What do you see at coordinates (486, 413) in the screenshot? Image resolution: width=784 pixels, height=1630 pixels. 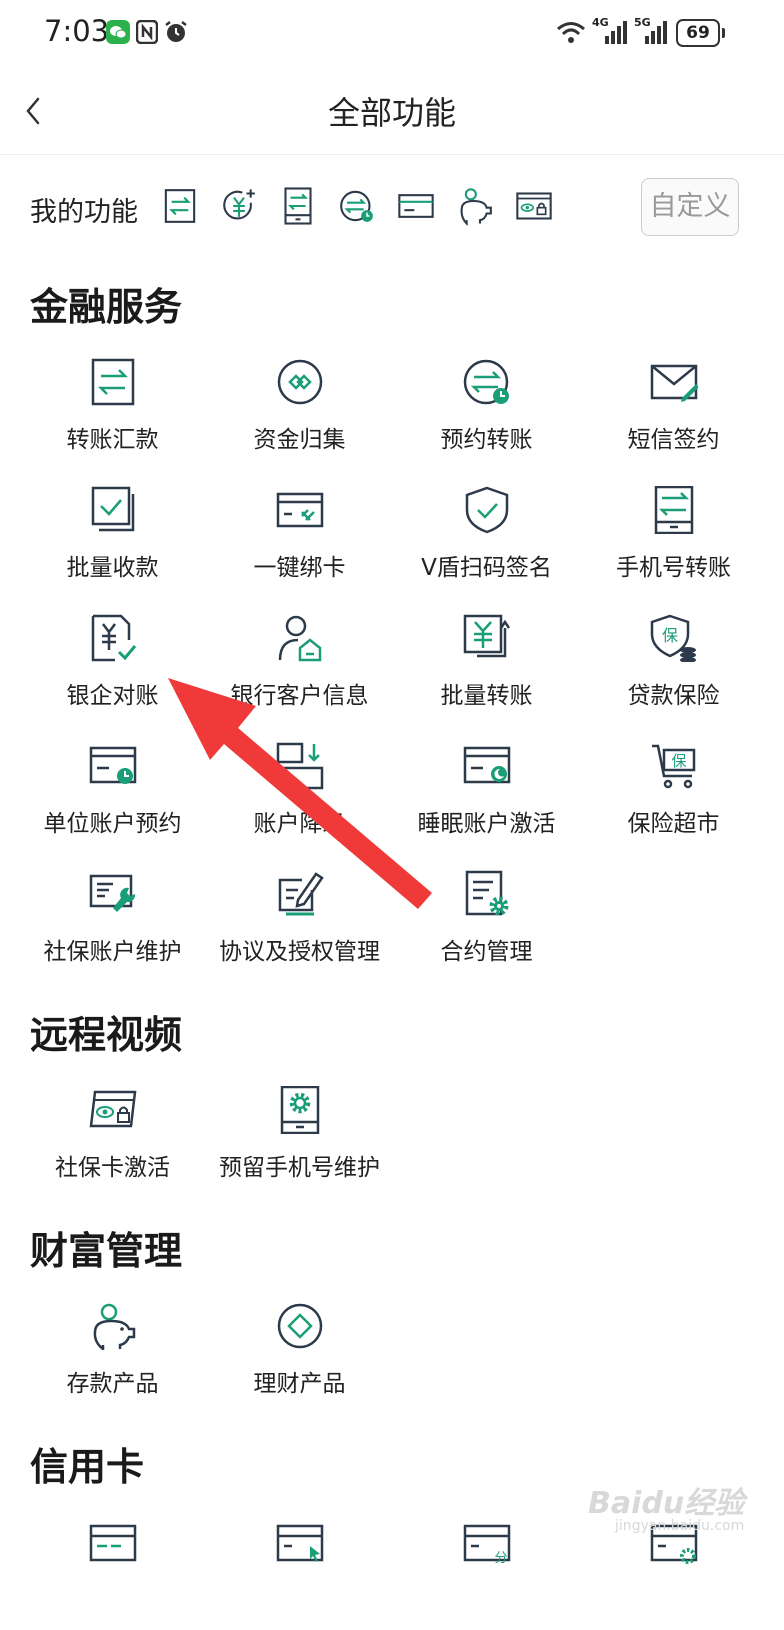 I see `func-item-scheduled-transfer: 预约转账` at bounding box center [486, 413].